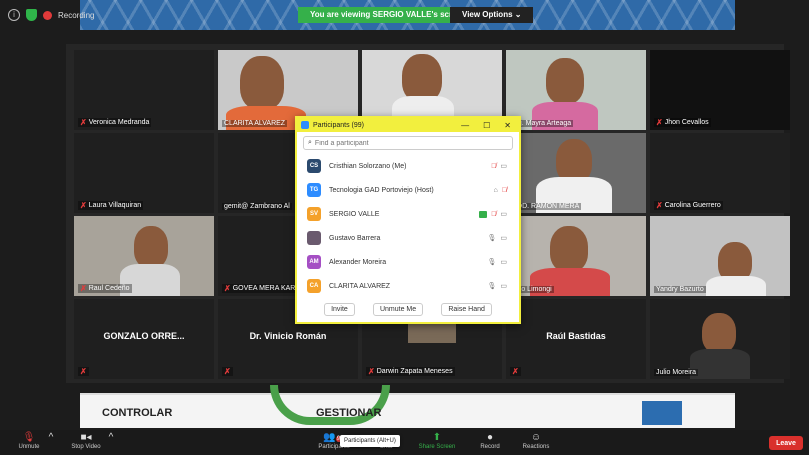 The height and width of the screenshot is (455, 809). Describe the element at coordinates (490, 437) in the screenshot. I see `record-icon: ●` at that location.